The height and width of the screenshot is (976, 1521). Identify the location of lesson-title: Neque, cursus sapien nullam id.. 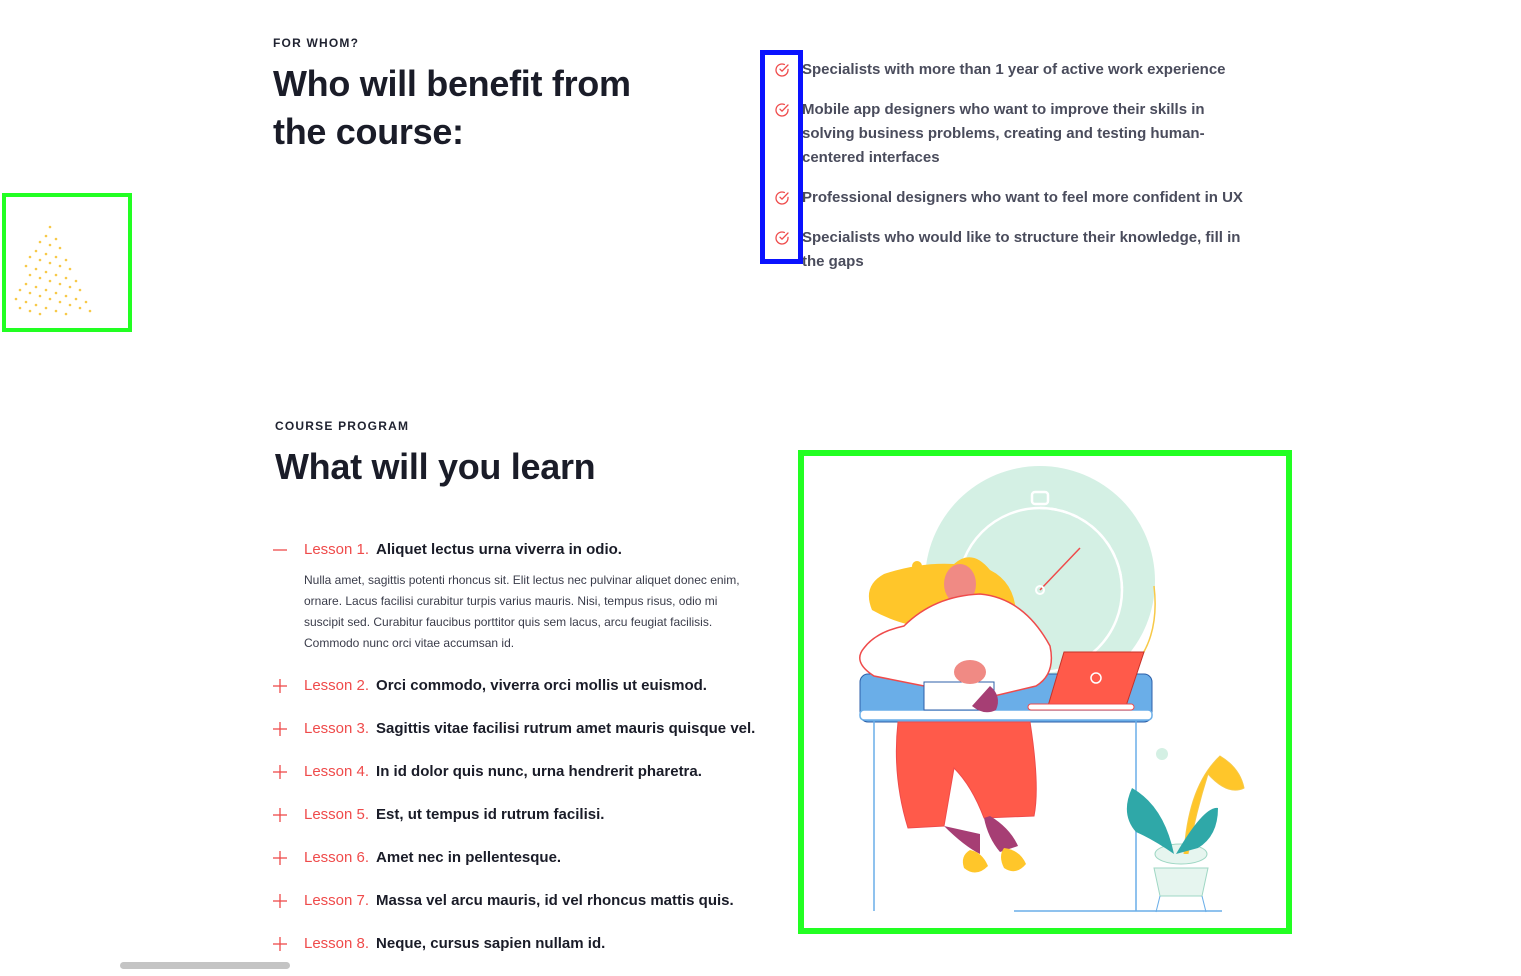
(491, 943).